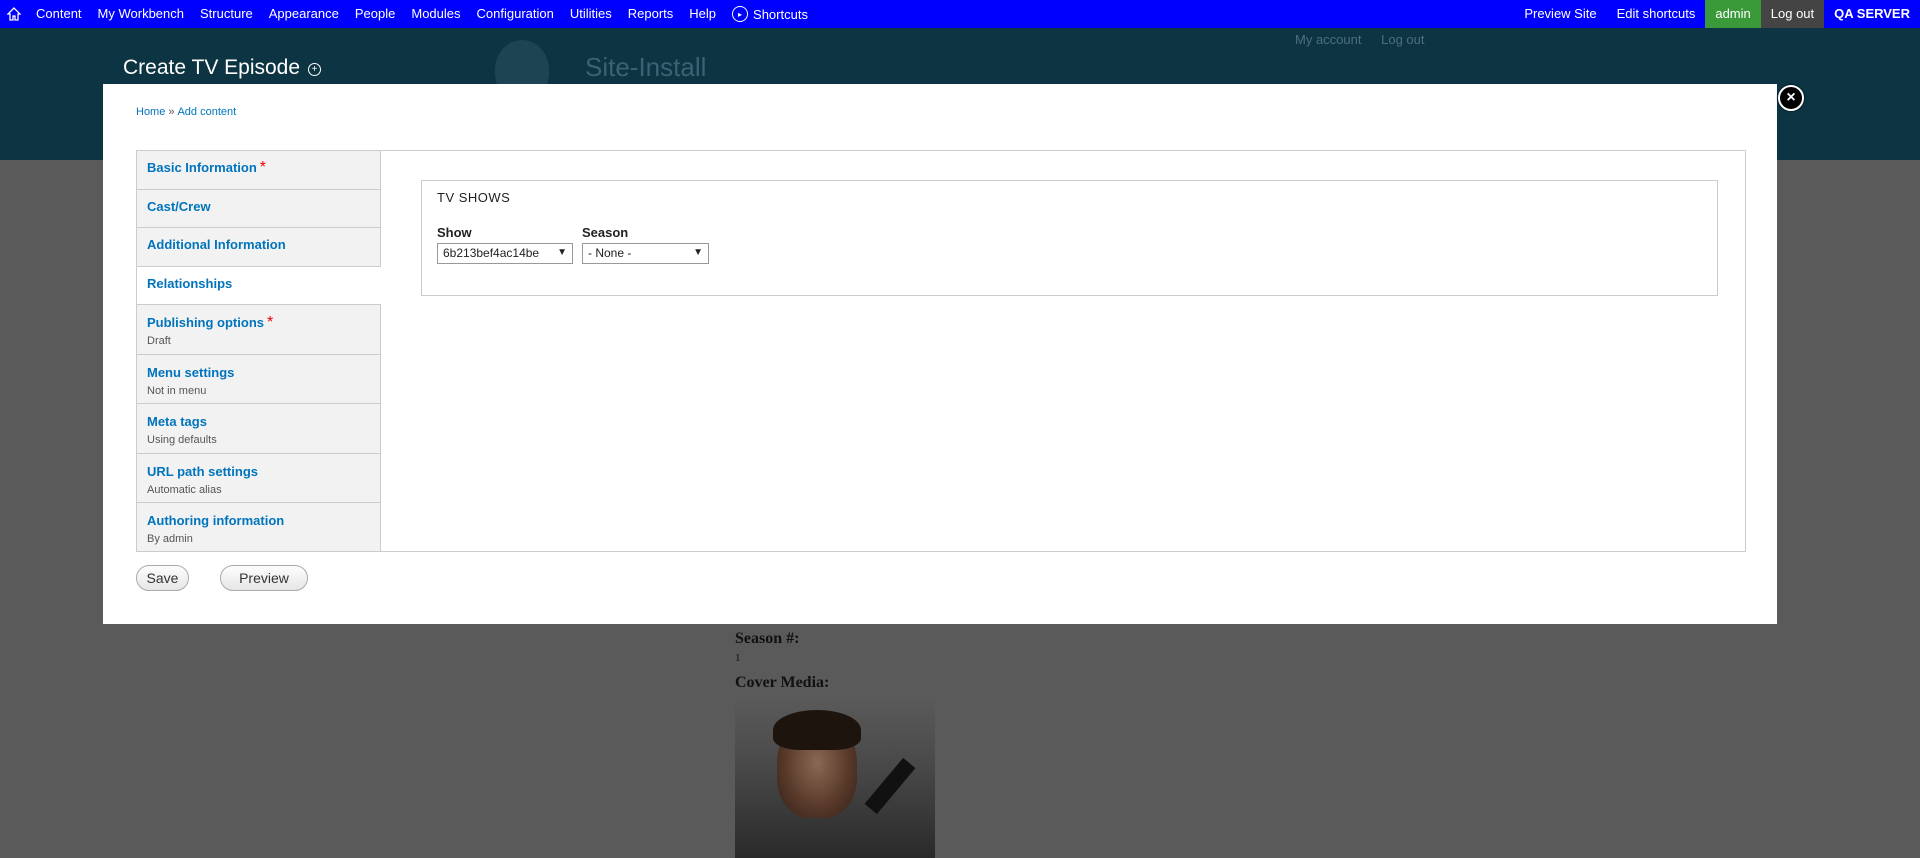  What do you see at coordinates (1560, 14) in the screenshot?
I see `preview-site-link: Preview Site` at bounding box center [1560, 14].